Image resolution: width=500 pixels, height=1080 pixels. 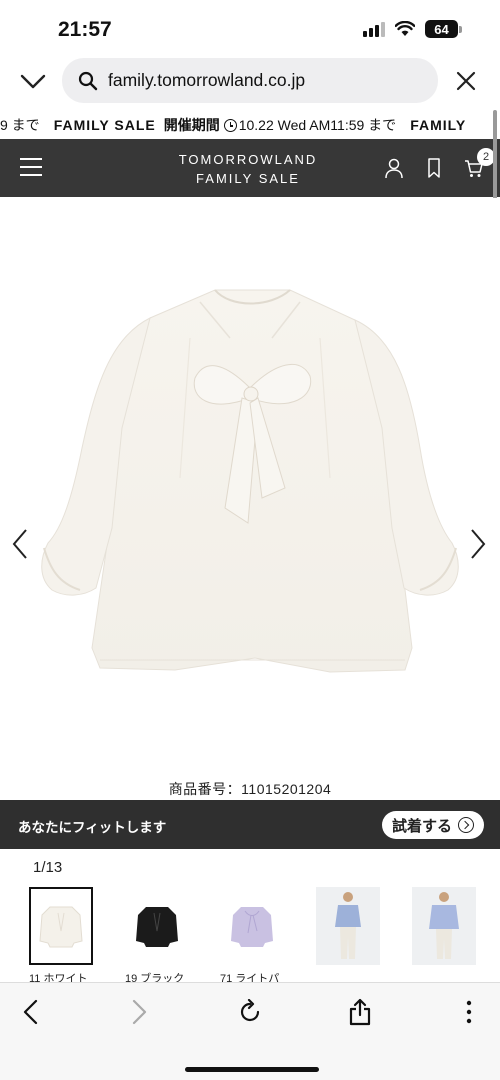 What do you see at coordinates (33, 81) in the screenshot?
I see `chevron-down-icon` at bounding box center [33, 81].